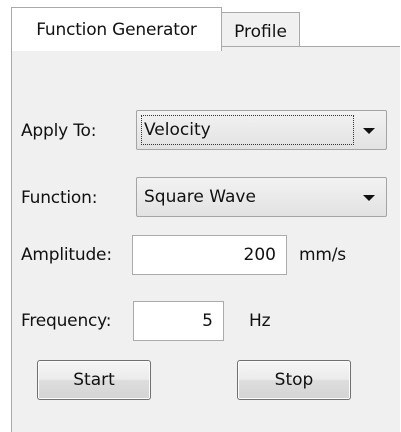 This screenshot has width=401, height=432. What do you see at coordinates (260, 31) in the screenshot?
I see `tab-profile-label: Profile` at bounding box center [260, 31].